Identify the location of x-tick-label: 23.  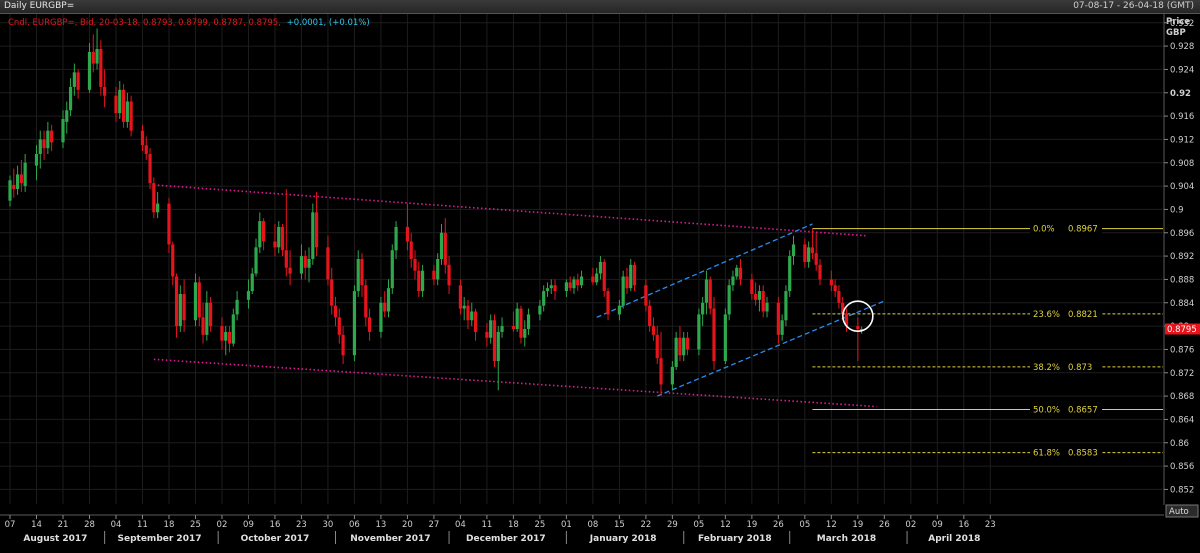
(990, 525).